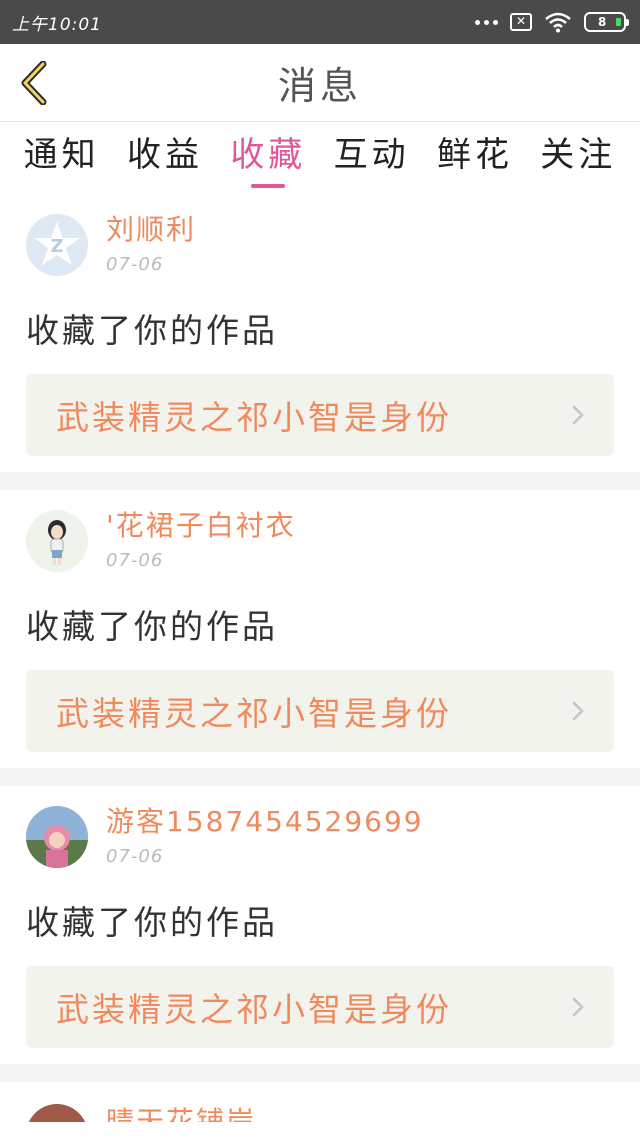  I want to click on photo-avatar-icon, so click(57, 837).